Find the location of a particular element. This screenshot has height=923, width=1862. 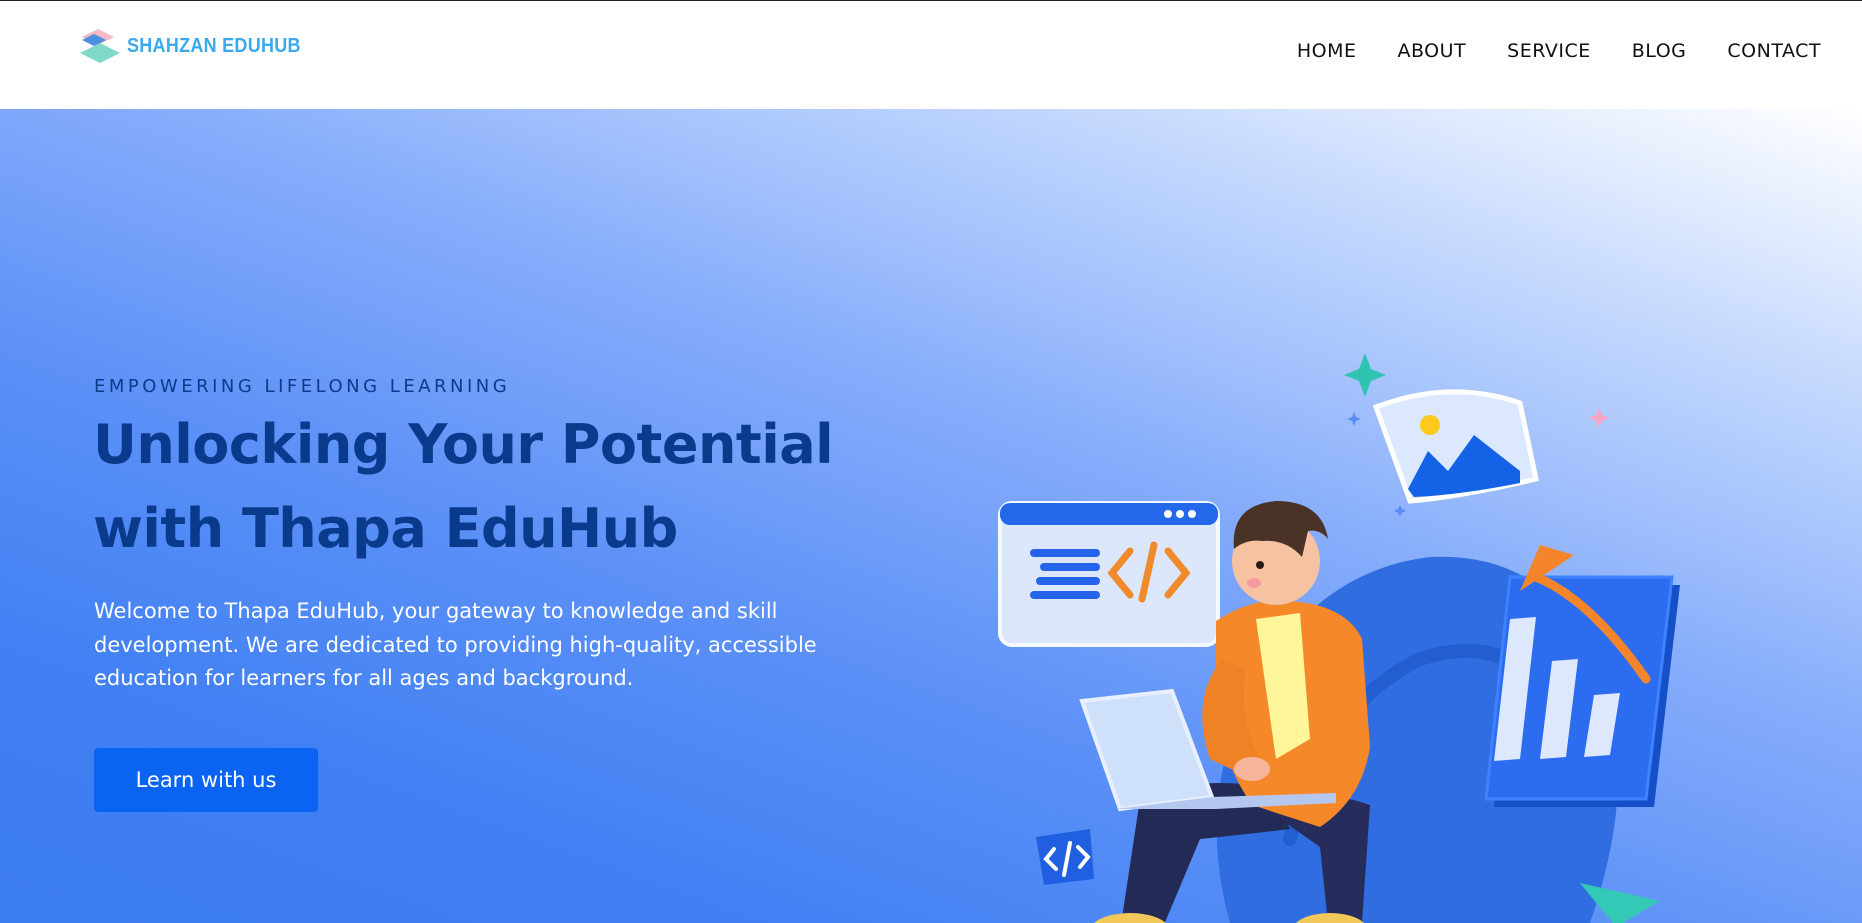

sparkle-pink-icon is located at coordinates (1599, 418).